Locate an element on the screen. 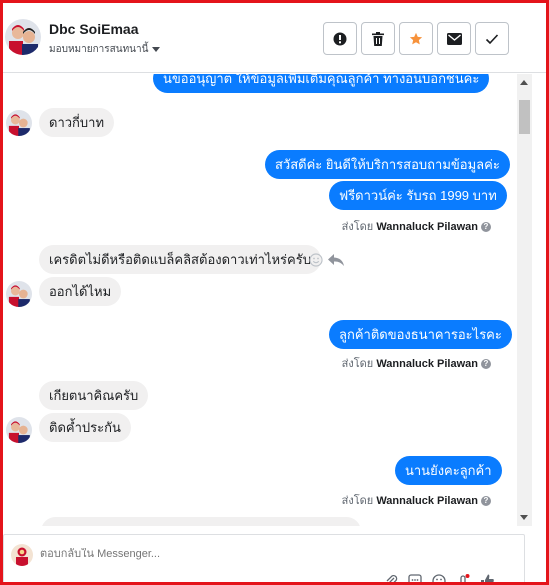  emoji-icon is located at coordinates (439, 577).